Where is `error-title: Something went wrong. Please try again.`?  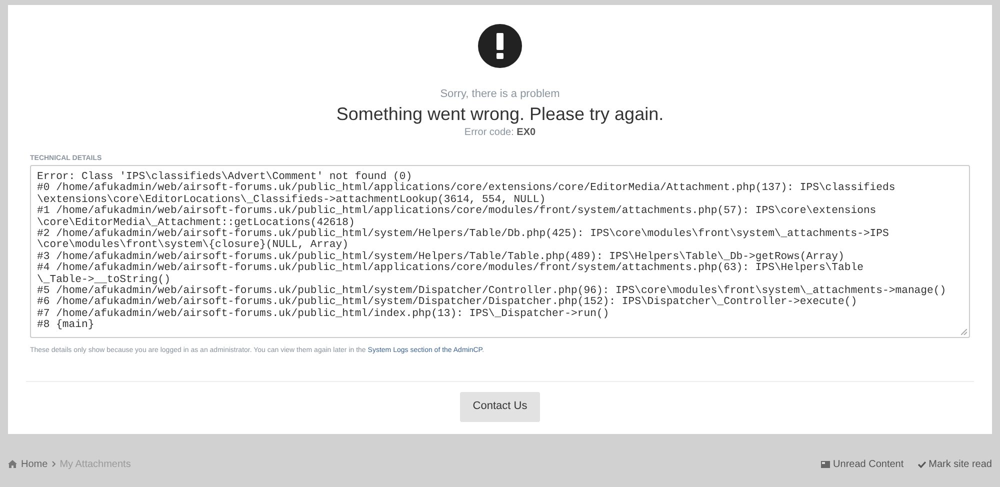 error-title: Something went wrong. Please try again. is located at coordinates (500, 113).